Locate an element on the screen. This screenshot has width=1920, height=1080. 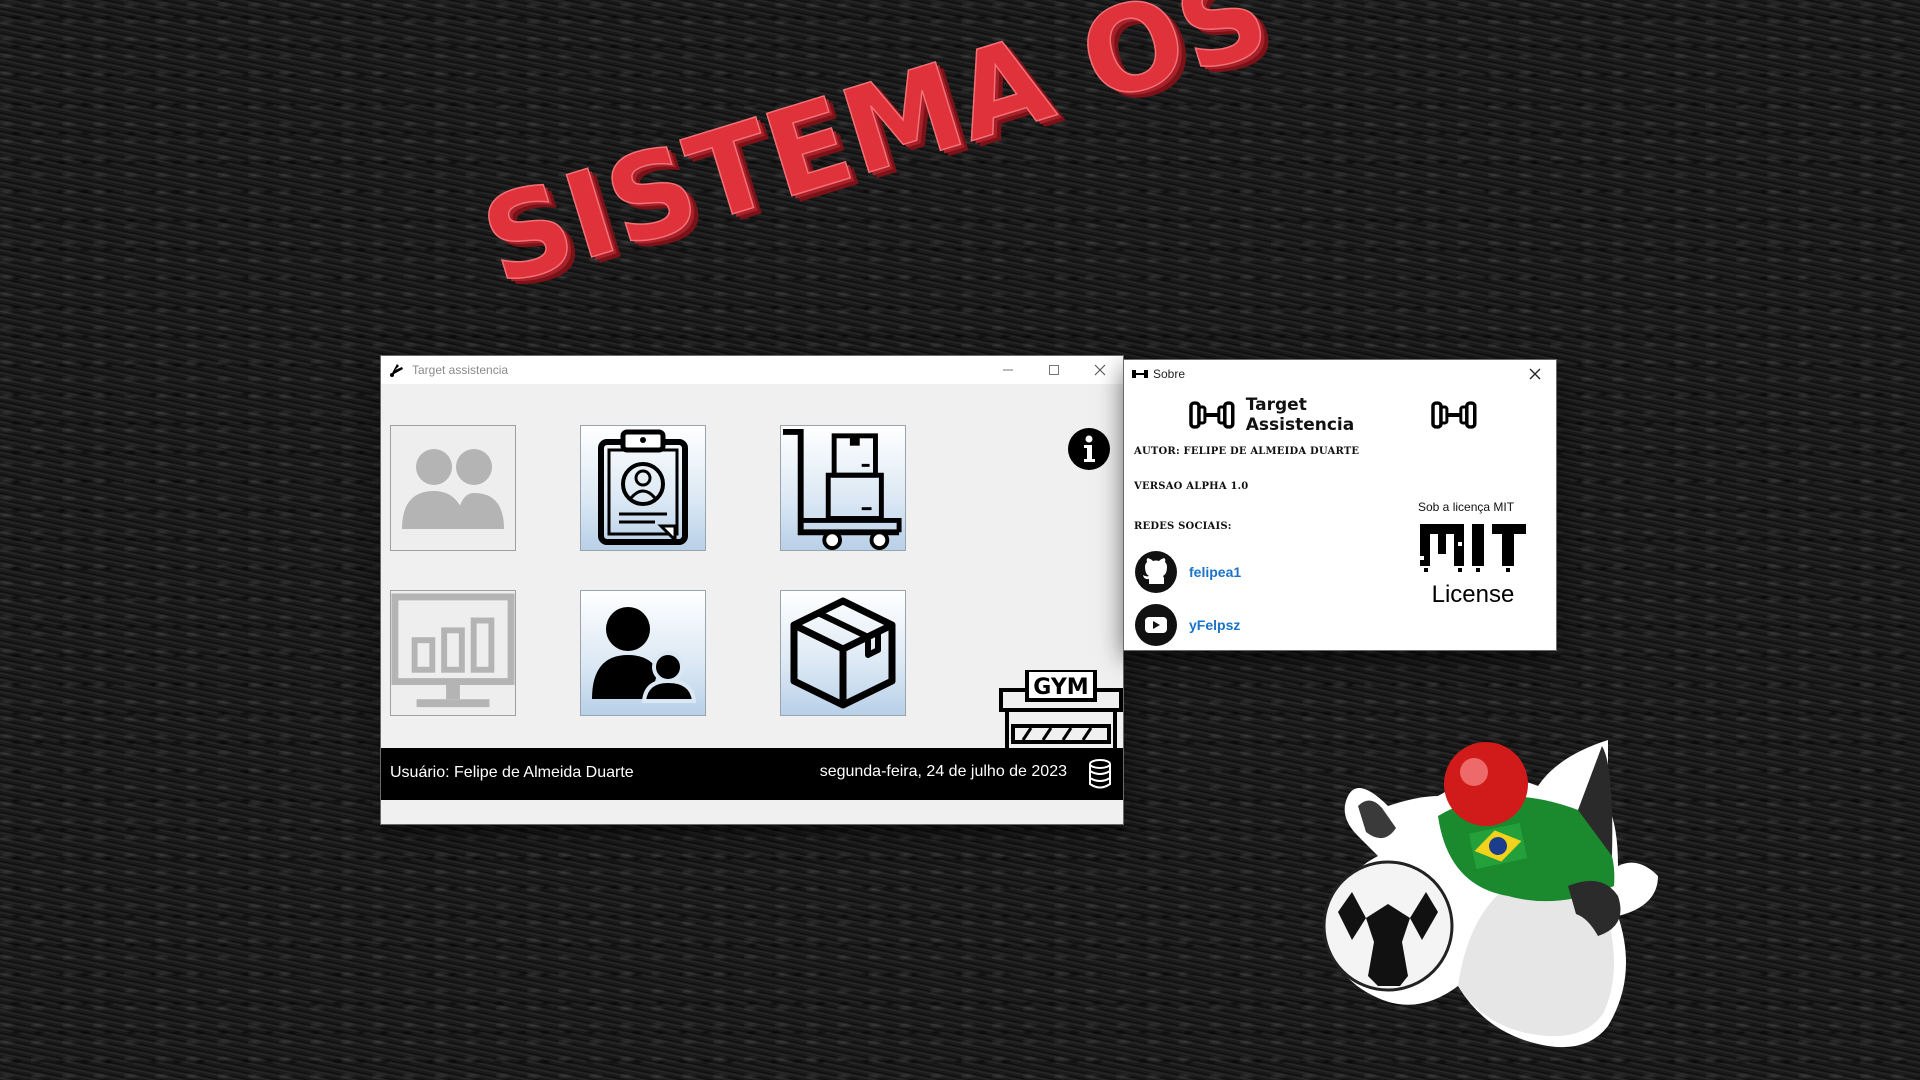
github-icon is located at coordinates (1156, 572).